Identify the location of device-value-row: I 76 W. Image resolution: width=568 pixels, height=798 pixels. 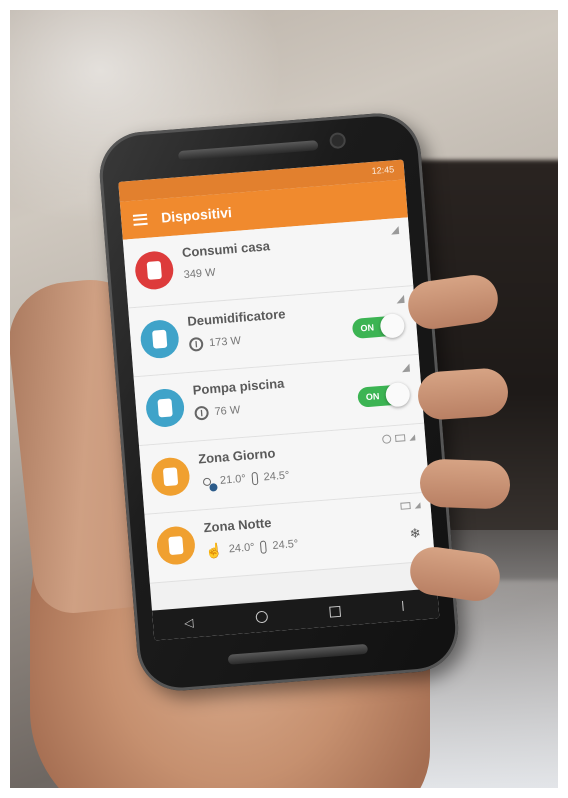
(217, 412).